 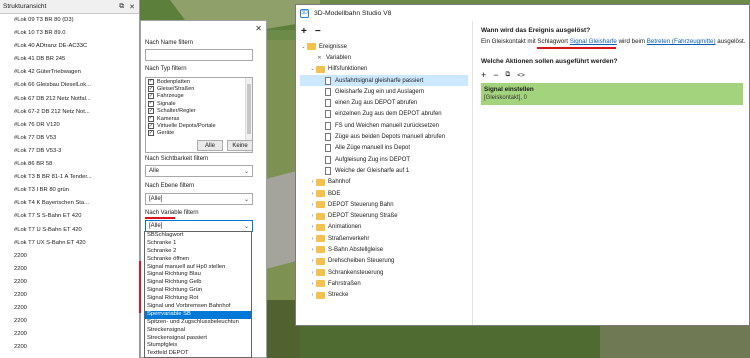 What do you see at coordinates (198, 339) in the screenshot?
I see `variable-option: Streckensignal passiert` at bounding box center [198, 339].